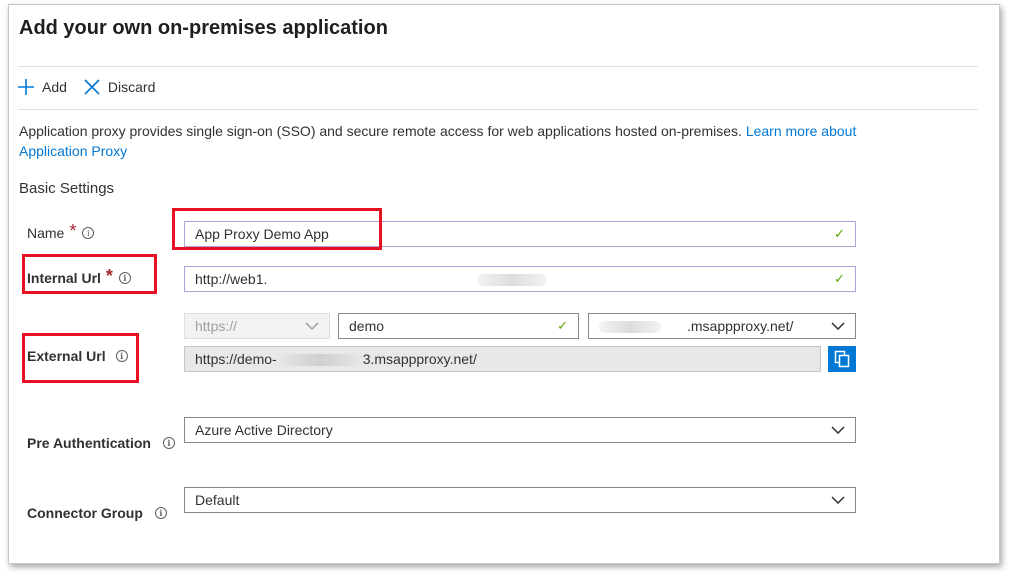 This screenshot has width=1009, height=574. What do you see at coordinates (277, 229) in the screenshot?
I see `highlight-box-name` at bounding box center [277, 229].